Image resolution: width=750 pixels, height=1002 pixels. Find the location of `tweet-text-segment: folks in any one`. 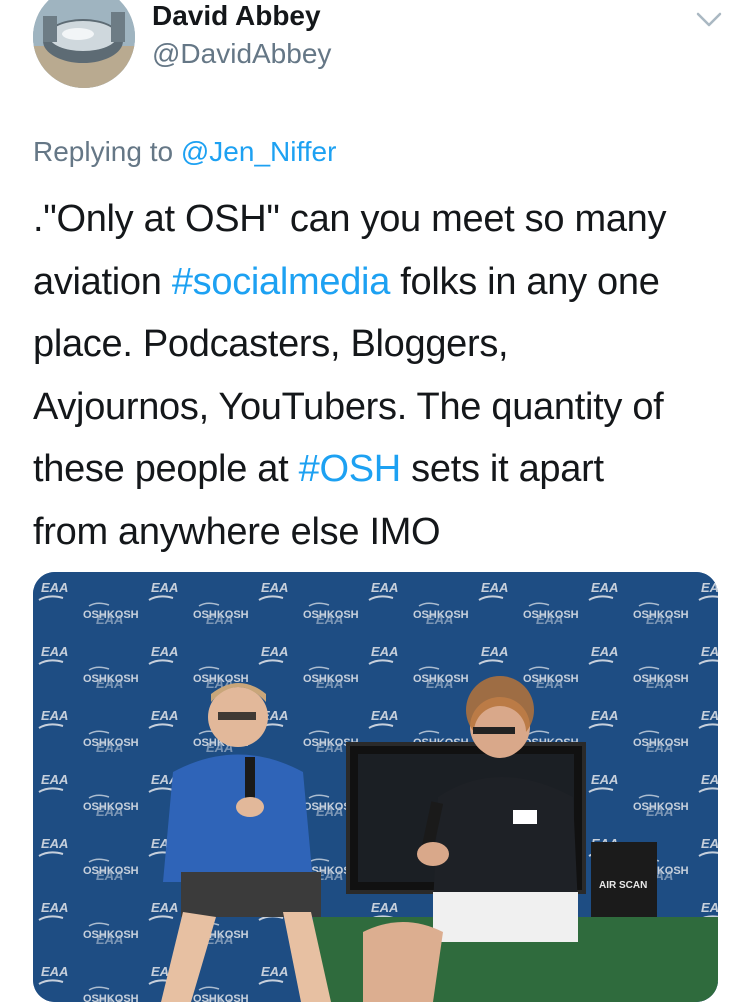

tweet-text-segment: folks in any one is located at coordinates (525, 281).